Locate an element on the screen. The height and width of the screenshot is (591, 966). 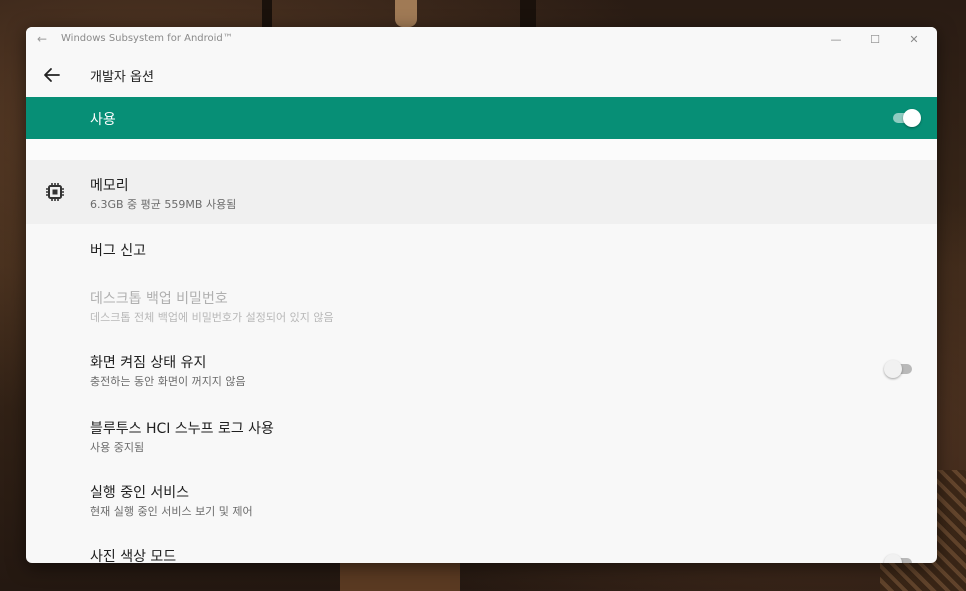
close-button: ✕ is located at coordinates (914, 40).